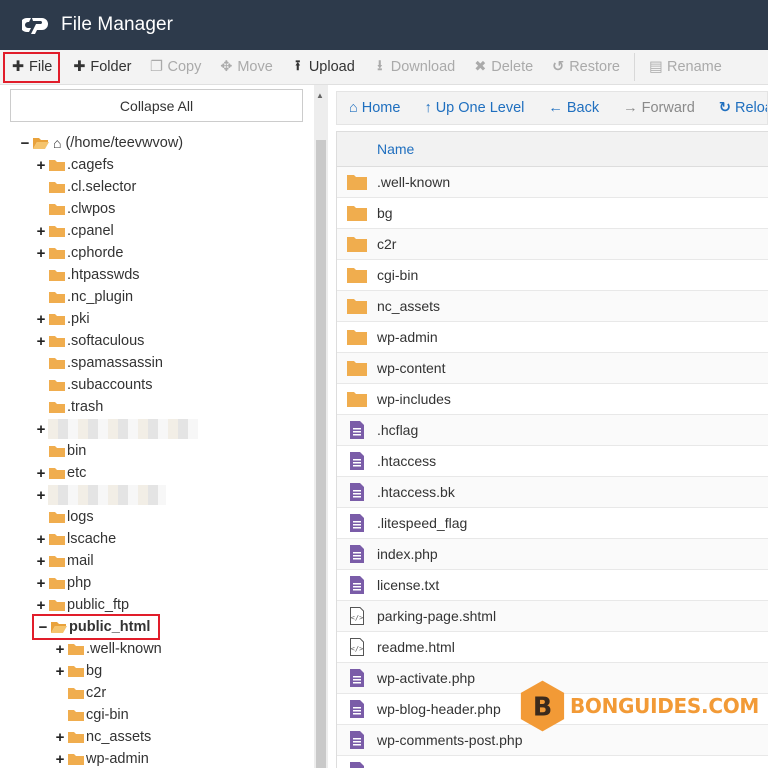 This screenshot has width=768, height=768. What do you see at coordinates (68, 407) in the screenshot?
I see `tree-item: .trash` at bounding box center [68, 407].